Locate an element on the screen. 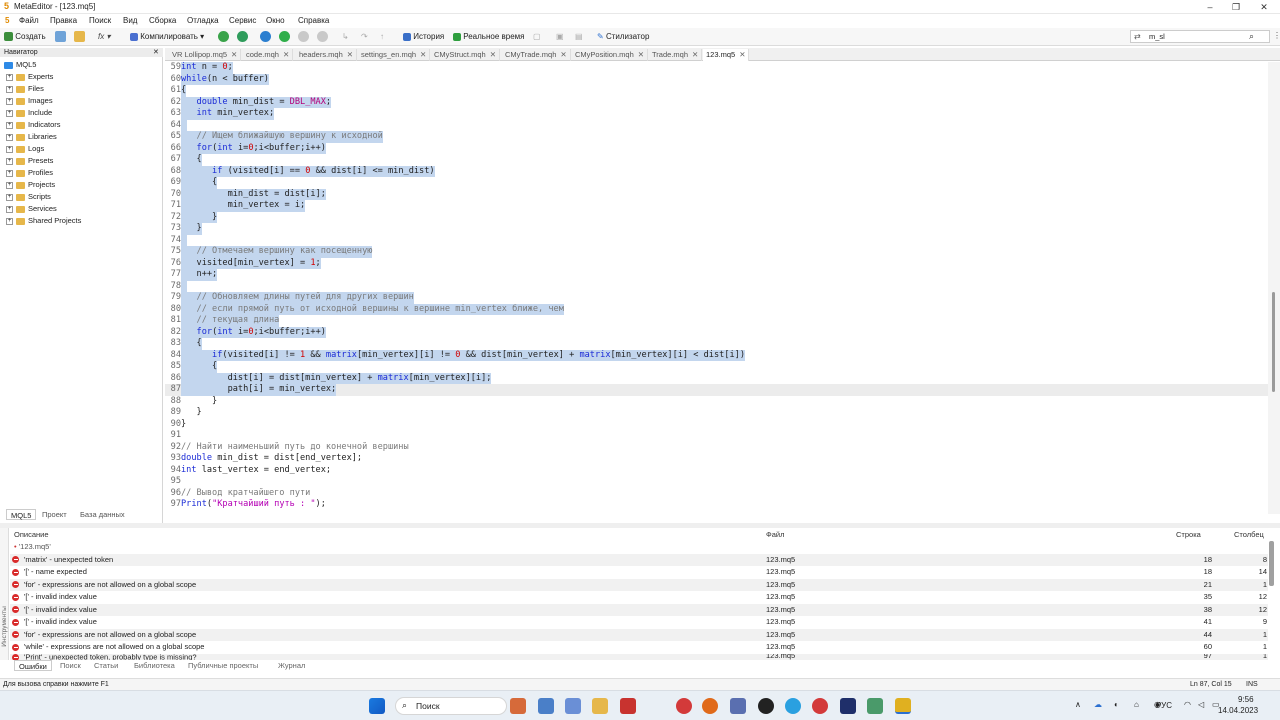  code-line: 89 } is located at coordinates (716, 413).